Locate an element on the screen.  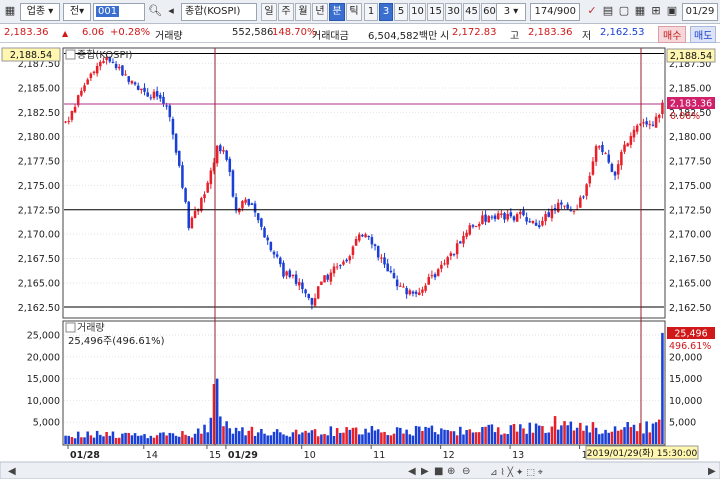
interval-button-45: 45 is located at coordinates (471, 12).